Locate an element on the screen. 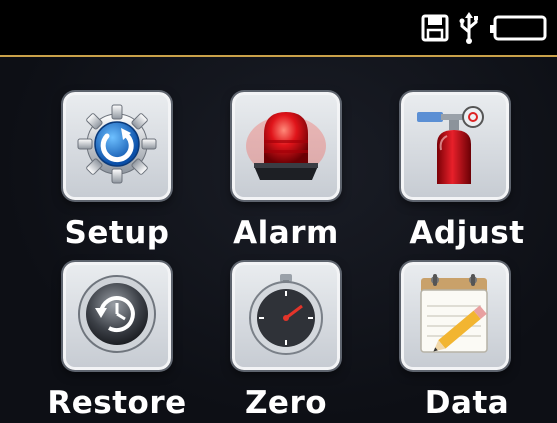 This screenshot has height=423, width=557. restore-clock-icon is located at coordinates (117, 316).